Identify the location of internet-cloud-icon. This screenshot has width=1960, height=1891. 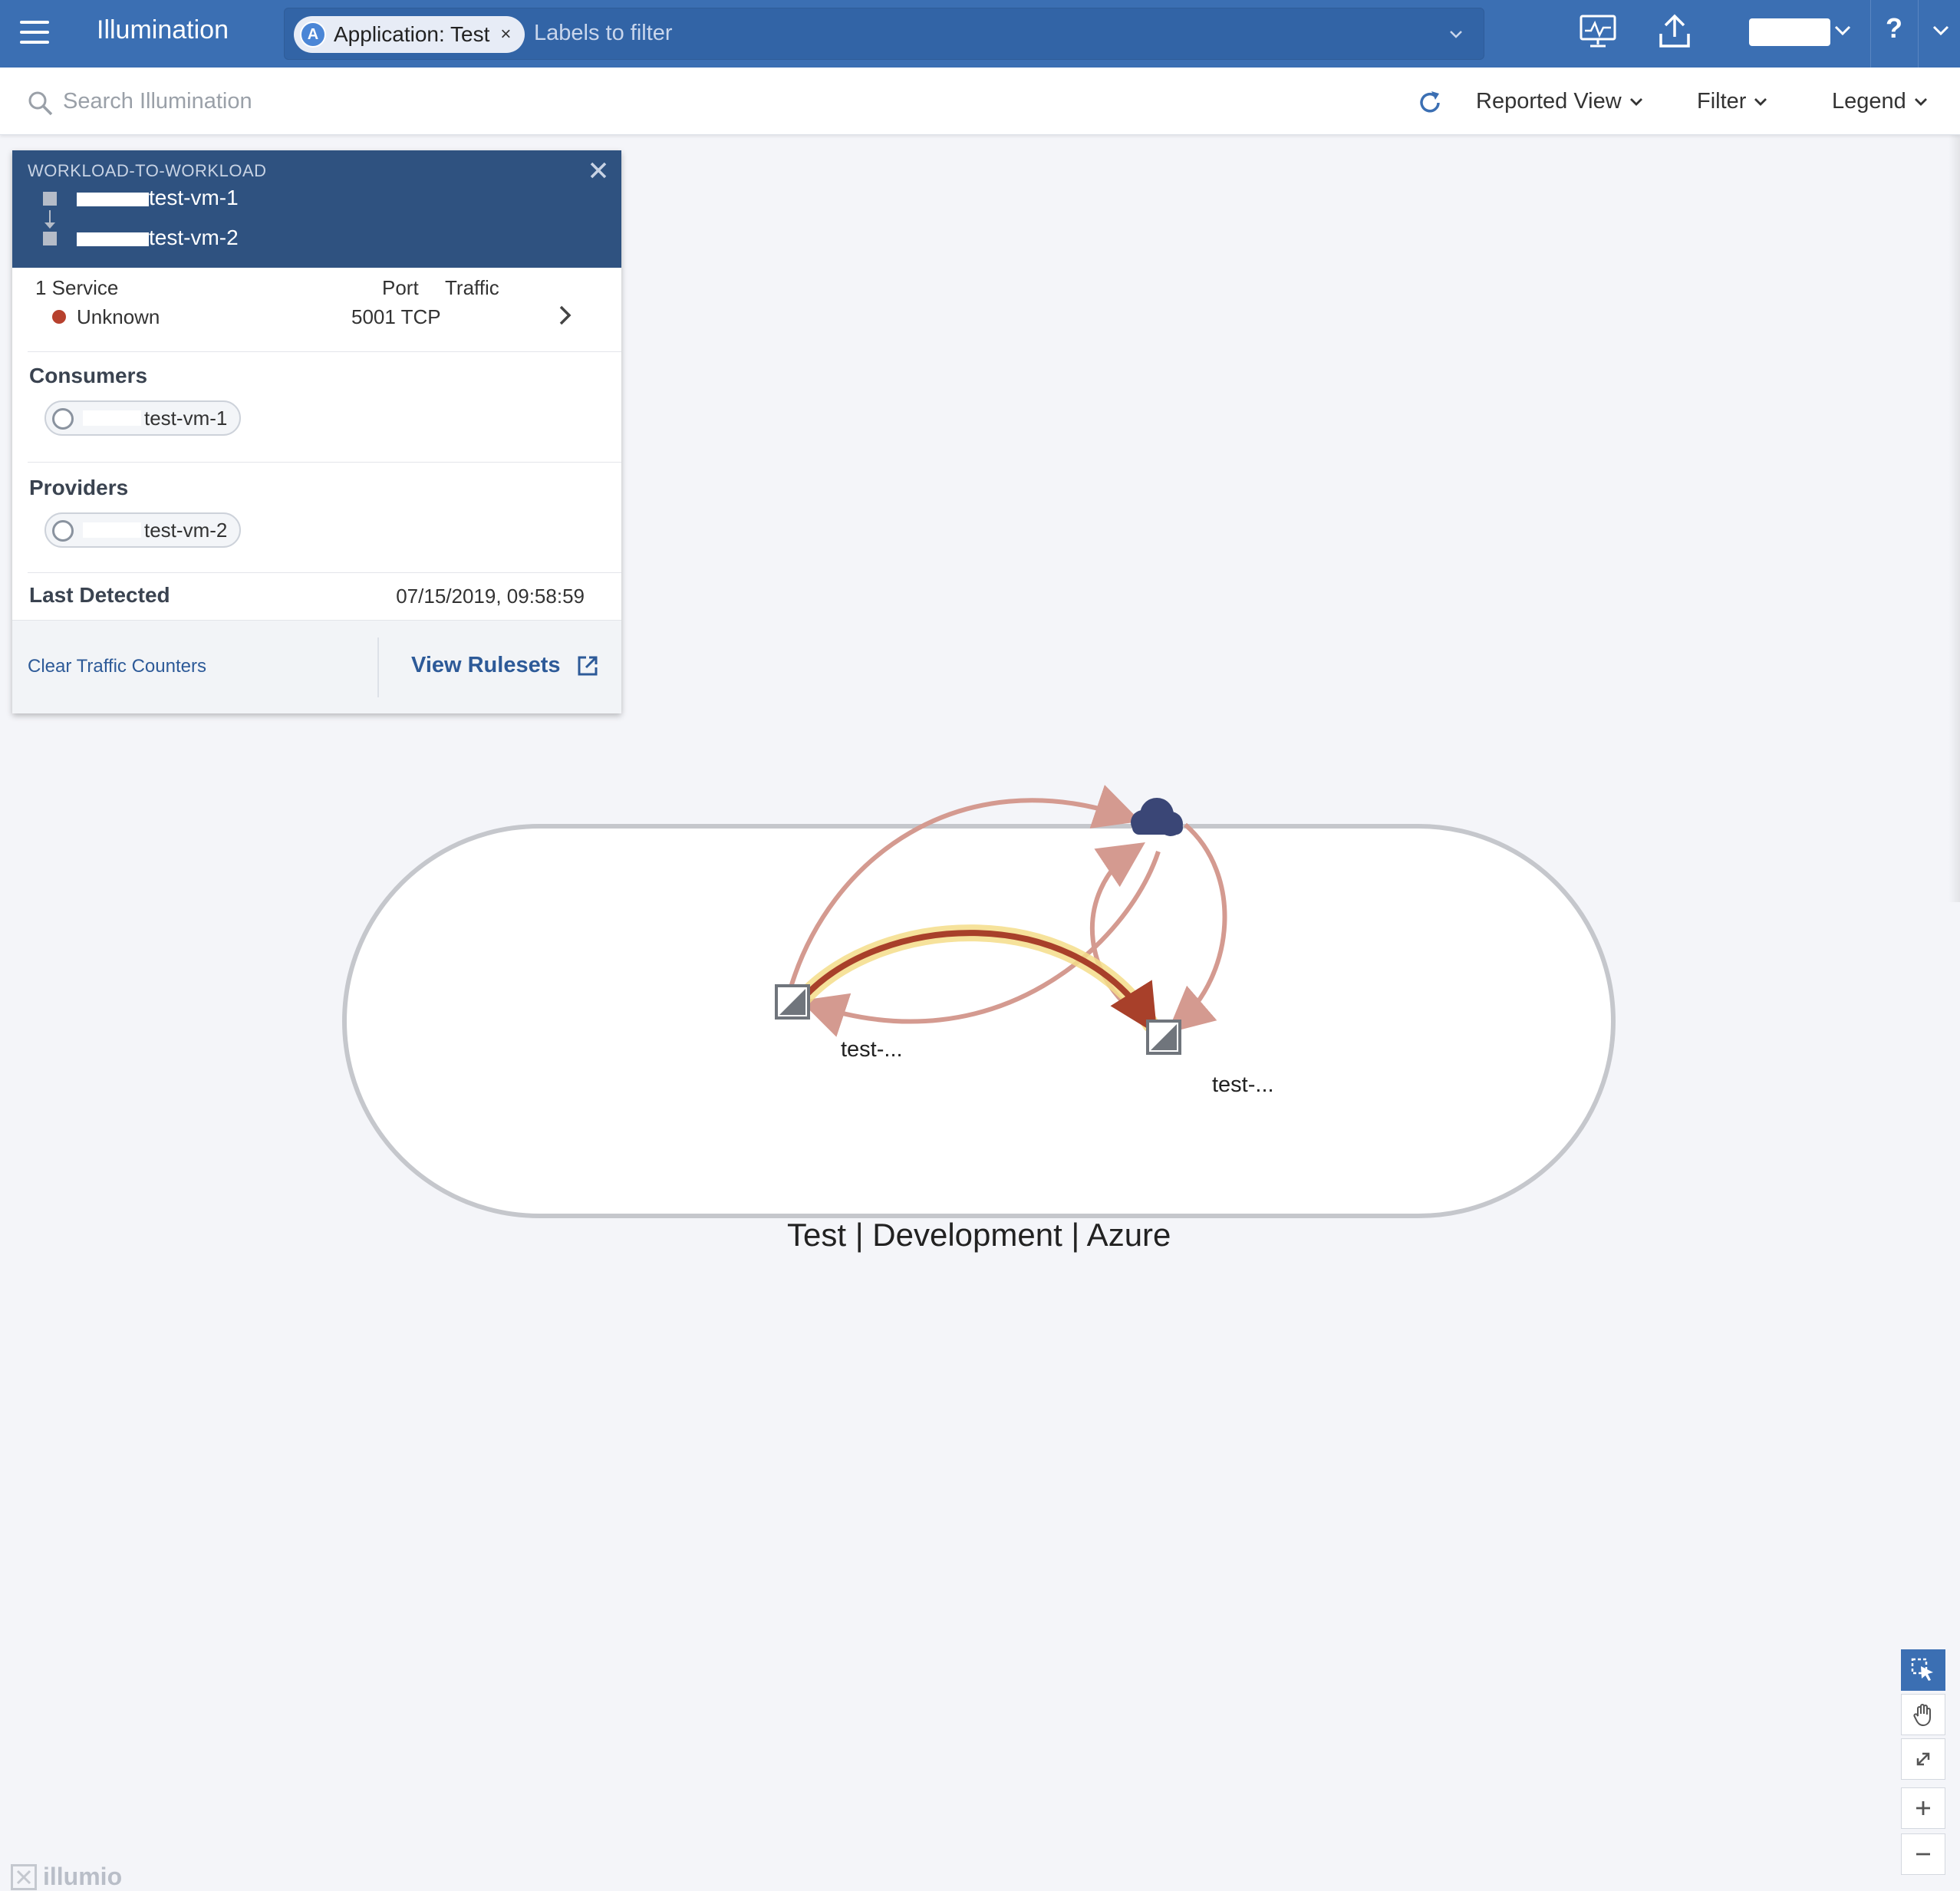
(1157, 817).